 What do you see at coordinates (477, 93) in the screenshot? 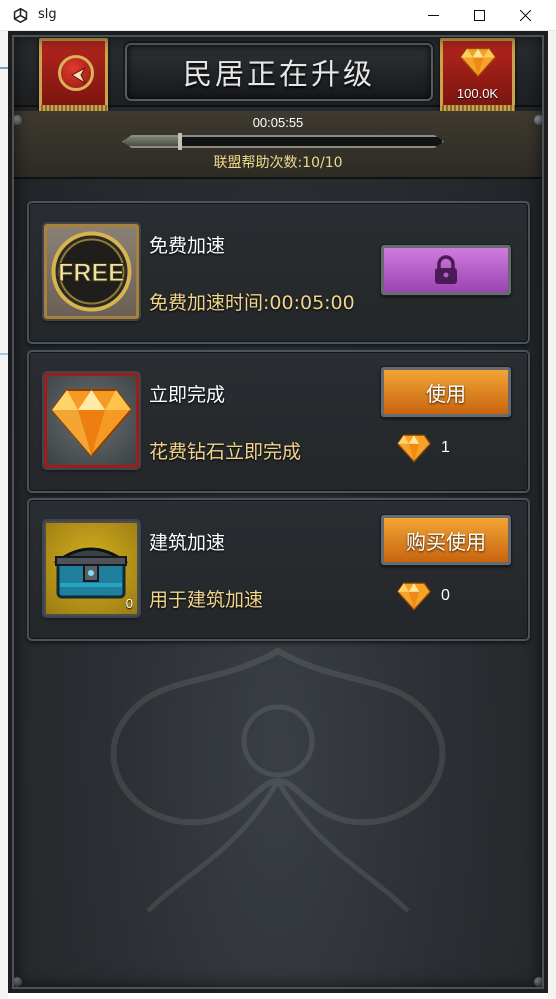
I see `gem-balance: 100.0K` at bounding box center [477, 93].